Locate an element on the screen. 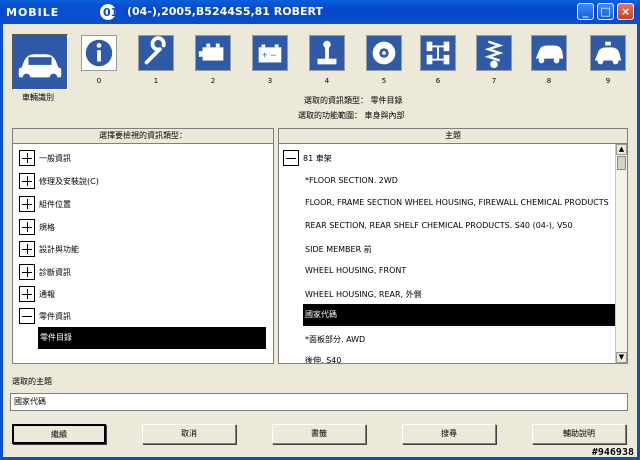  tree-item-label: 通報 is located at coordinates (47, 294).